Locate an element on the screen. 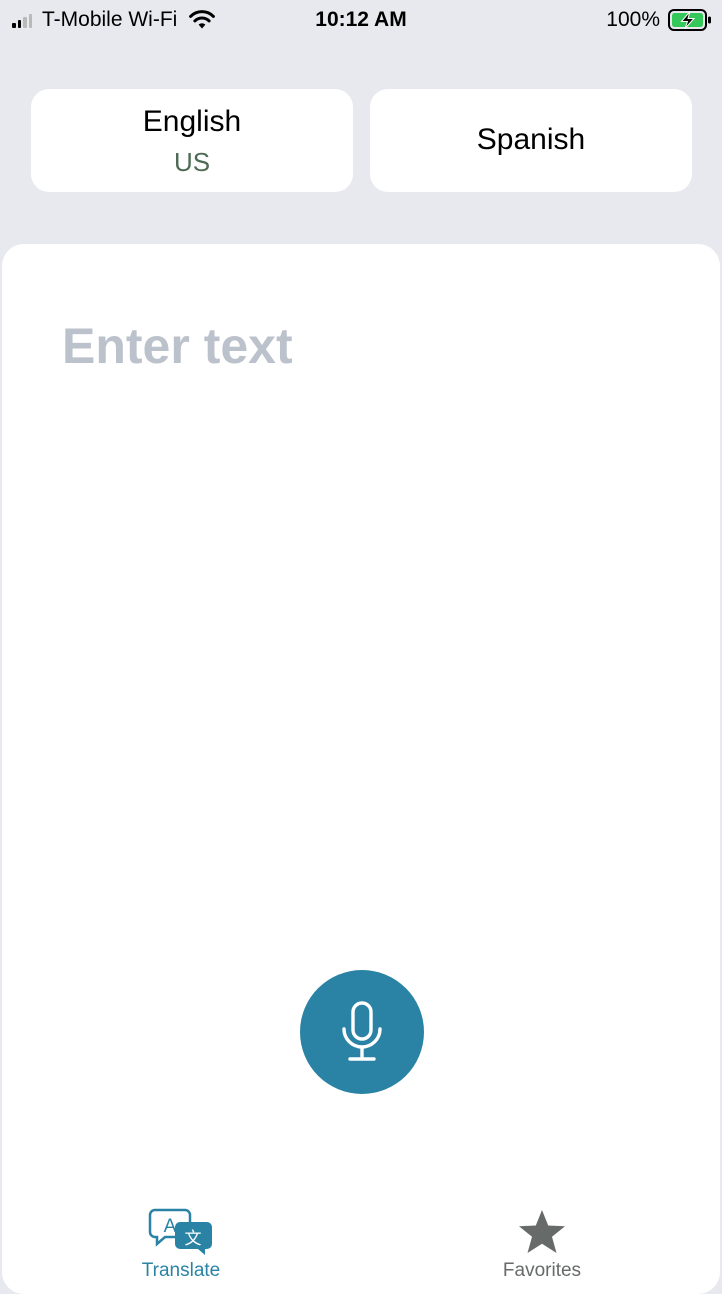  status-right: 100% is located at coordinates (659, 20).